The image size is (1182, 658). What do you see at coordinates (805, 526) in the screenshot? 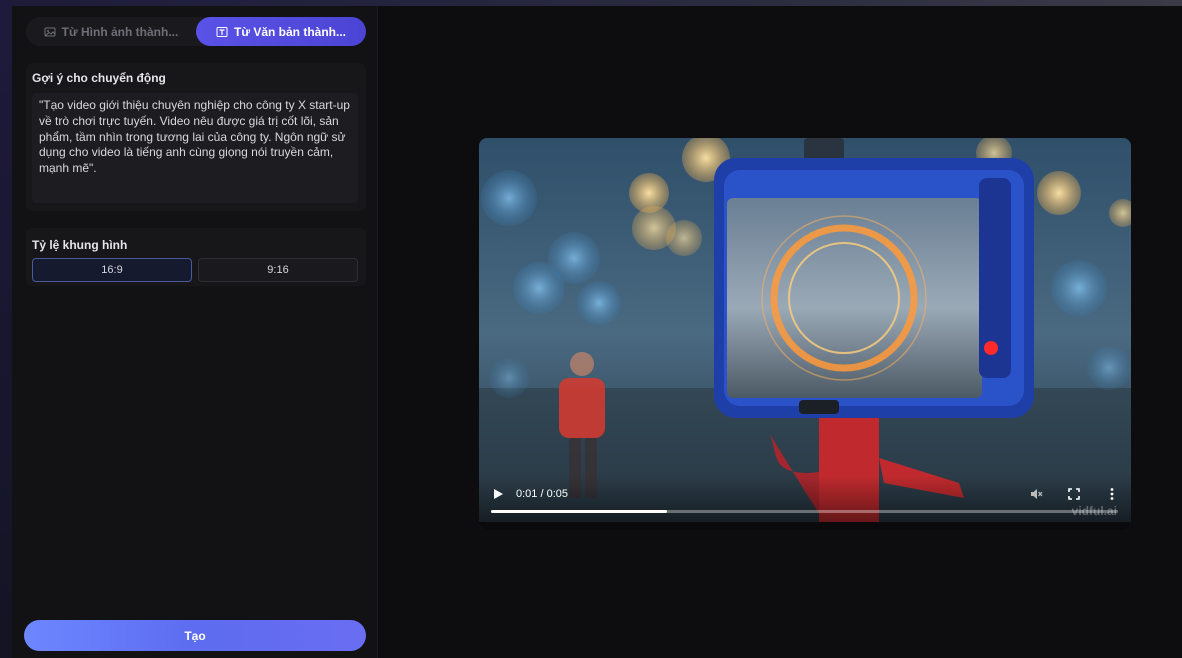
I see `video-bottom-edge` at bounding box center [805, 526].